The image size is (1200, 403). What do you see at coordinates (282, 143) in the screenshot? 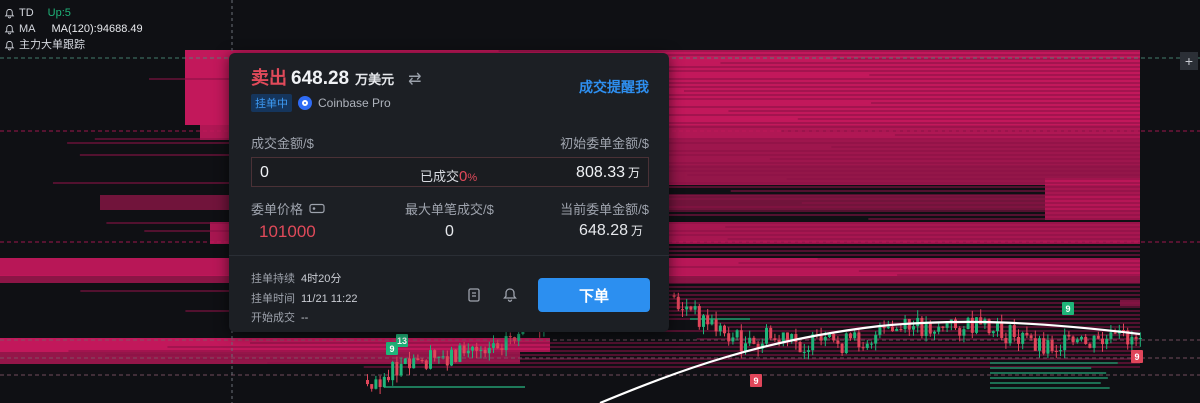
I see `filled-amount-label: 成交金额/$` at bounding box center [282, 143].